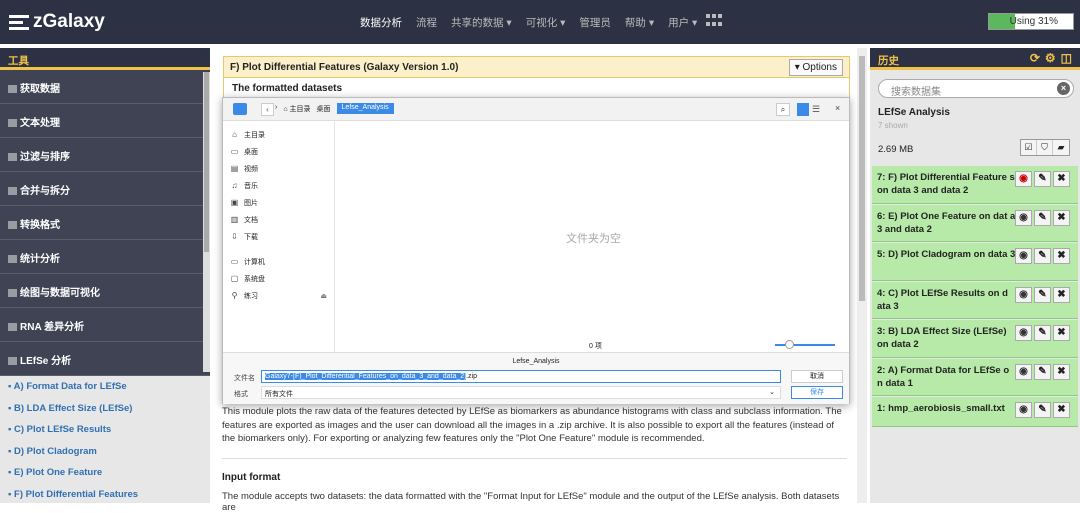 This screenshot has width=1080, height=513. What do you see at coordinates (789, 344) in the screenshot?
I see `zoom-slider-handle` at bounding box center [789, 344].